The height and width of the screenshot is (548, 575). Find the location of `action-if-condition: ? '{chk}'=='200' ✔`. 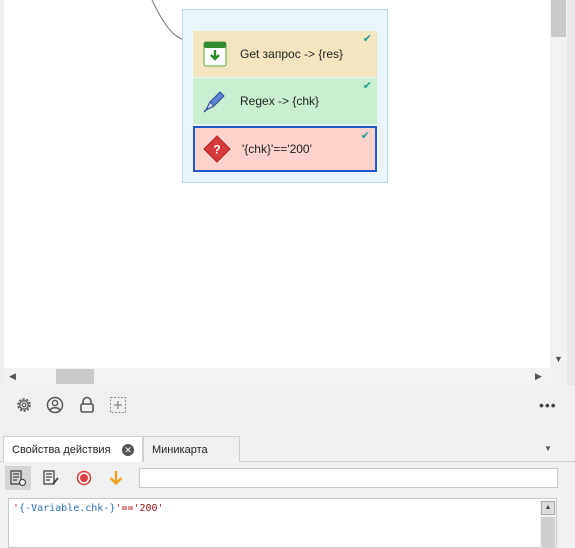

action-if-condition: ? '{chk}'=='200' ✔ is located at coordinates (285, 149).